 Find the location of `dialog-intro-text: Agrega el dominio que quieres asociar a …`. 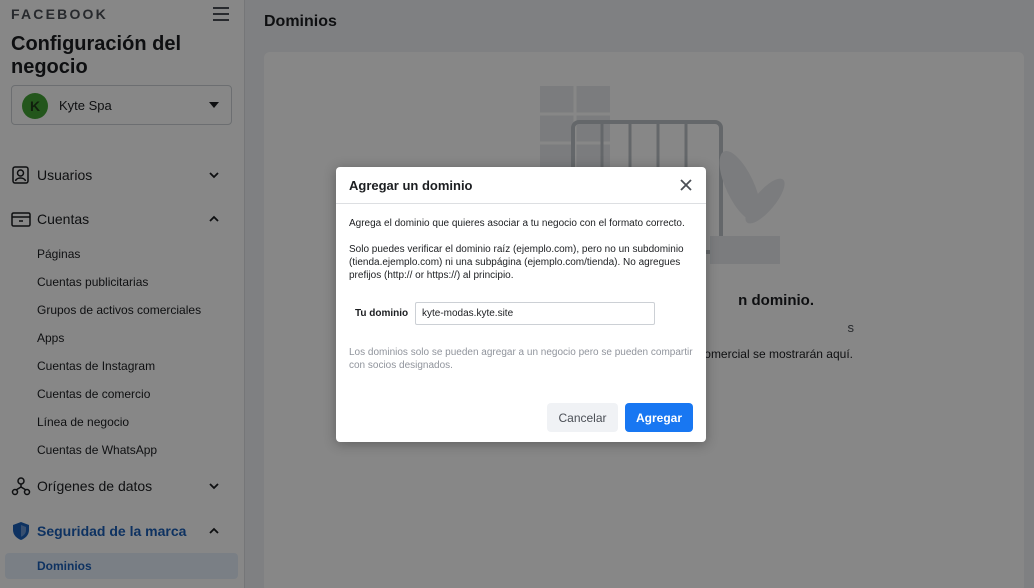

dialog-intro-text: Agrega el dominio que quieres asociar a … is located at coordinates (517, 223).